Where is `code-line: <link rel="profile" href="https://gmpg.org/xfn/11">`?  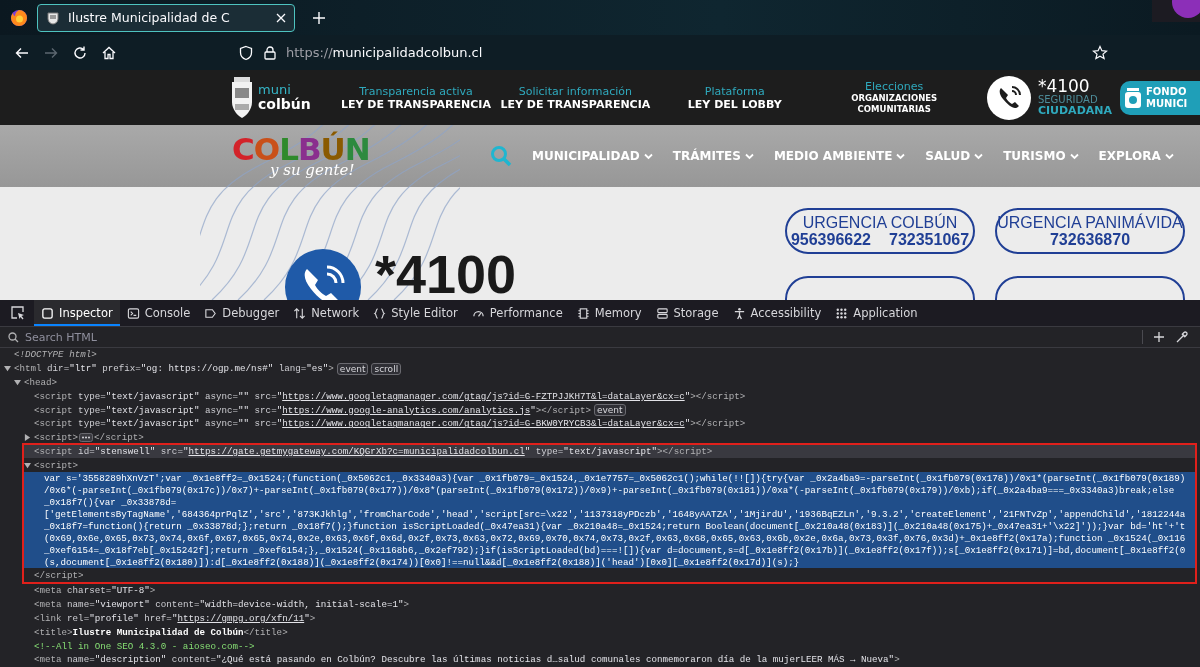
code-line: <link rel="profile" href="https://gmpg.org/xfn/11"> is located at coordinates (175, 618).